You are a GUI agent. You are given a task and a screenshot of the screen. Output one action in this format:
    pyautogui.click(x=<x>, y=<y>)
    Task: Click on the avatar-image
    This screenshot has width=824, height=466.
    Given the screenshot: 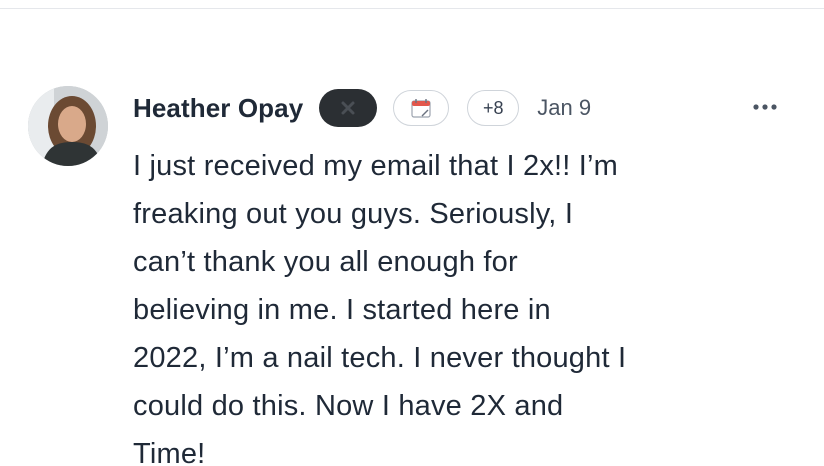 What is the action you would take?
    pyautogui.click(x=68, y=126)
    